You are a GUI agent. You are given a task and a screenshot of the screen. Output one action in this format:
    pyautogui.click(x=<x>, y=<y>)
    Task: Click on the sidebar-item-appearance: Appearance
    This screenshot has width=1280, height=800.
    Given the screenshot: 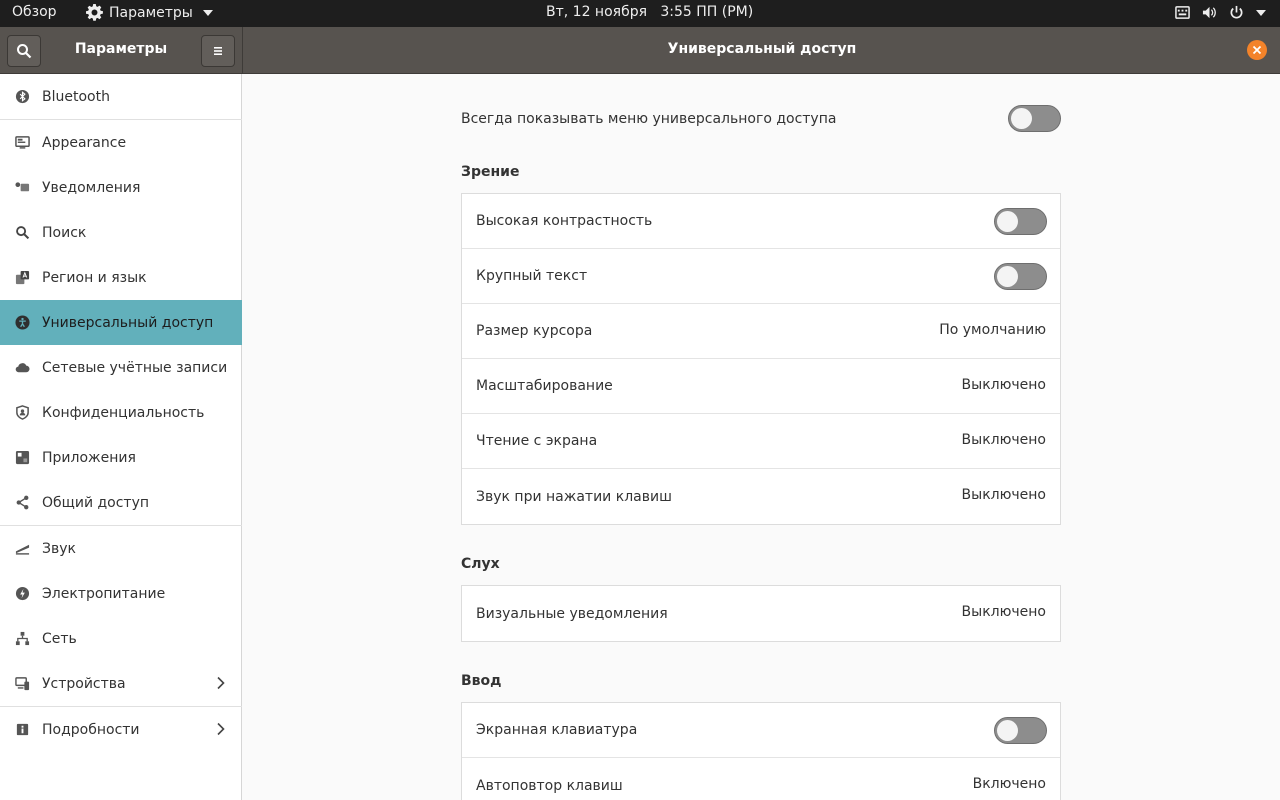 What is the action you would take?
    pyautogui.click(x=121, y=142)
    